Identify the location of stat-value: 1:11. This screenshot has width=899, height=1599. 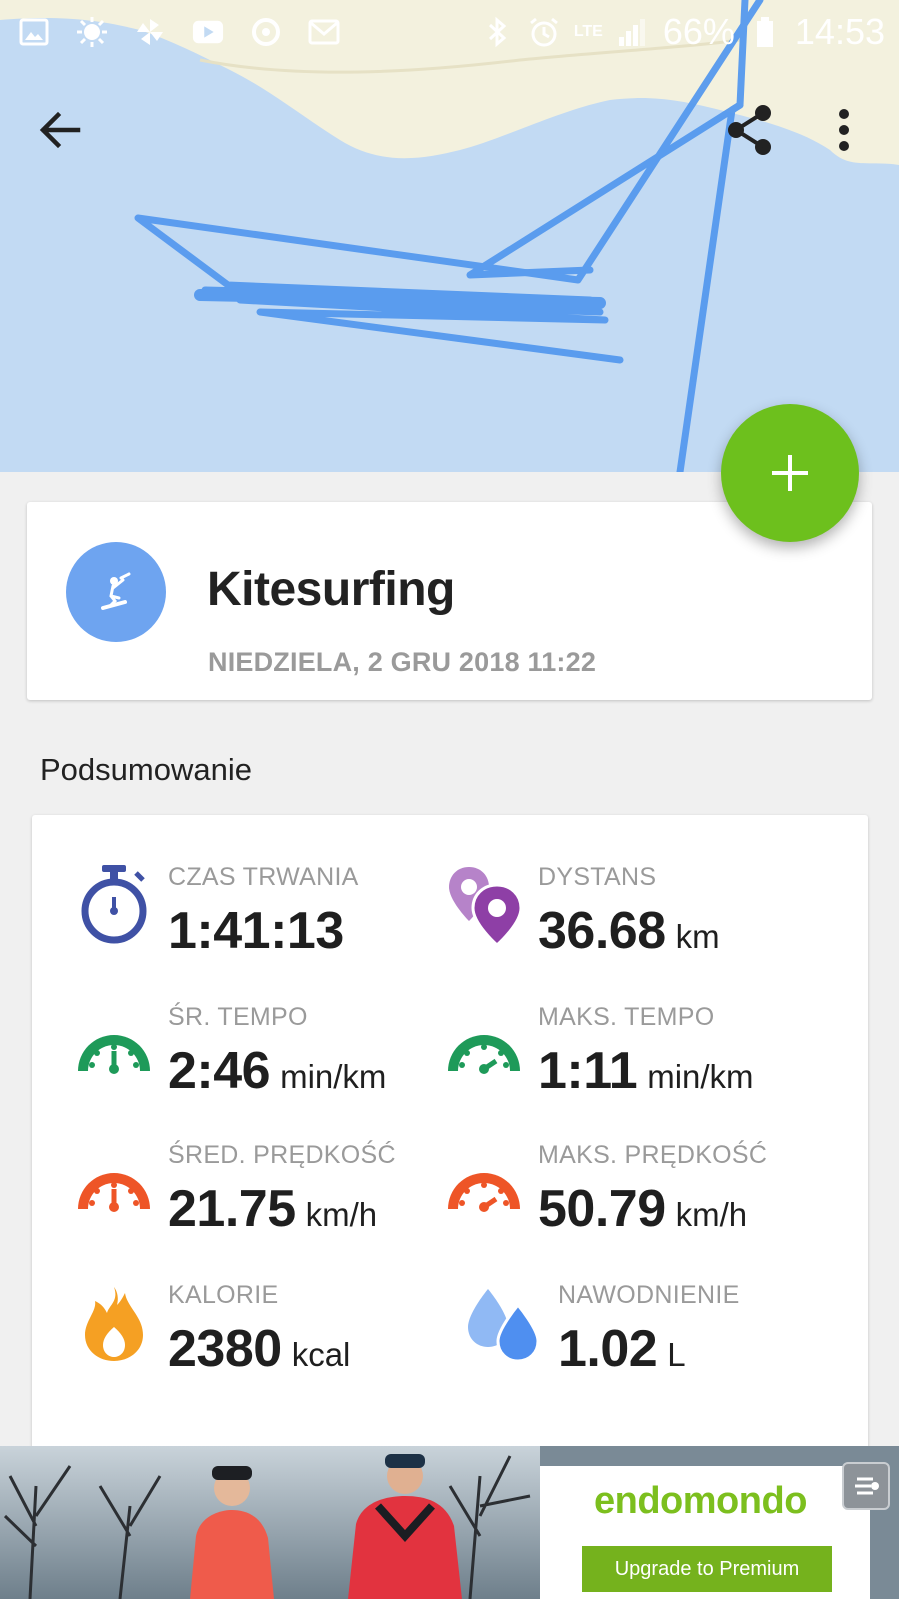
(588, 1071).